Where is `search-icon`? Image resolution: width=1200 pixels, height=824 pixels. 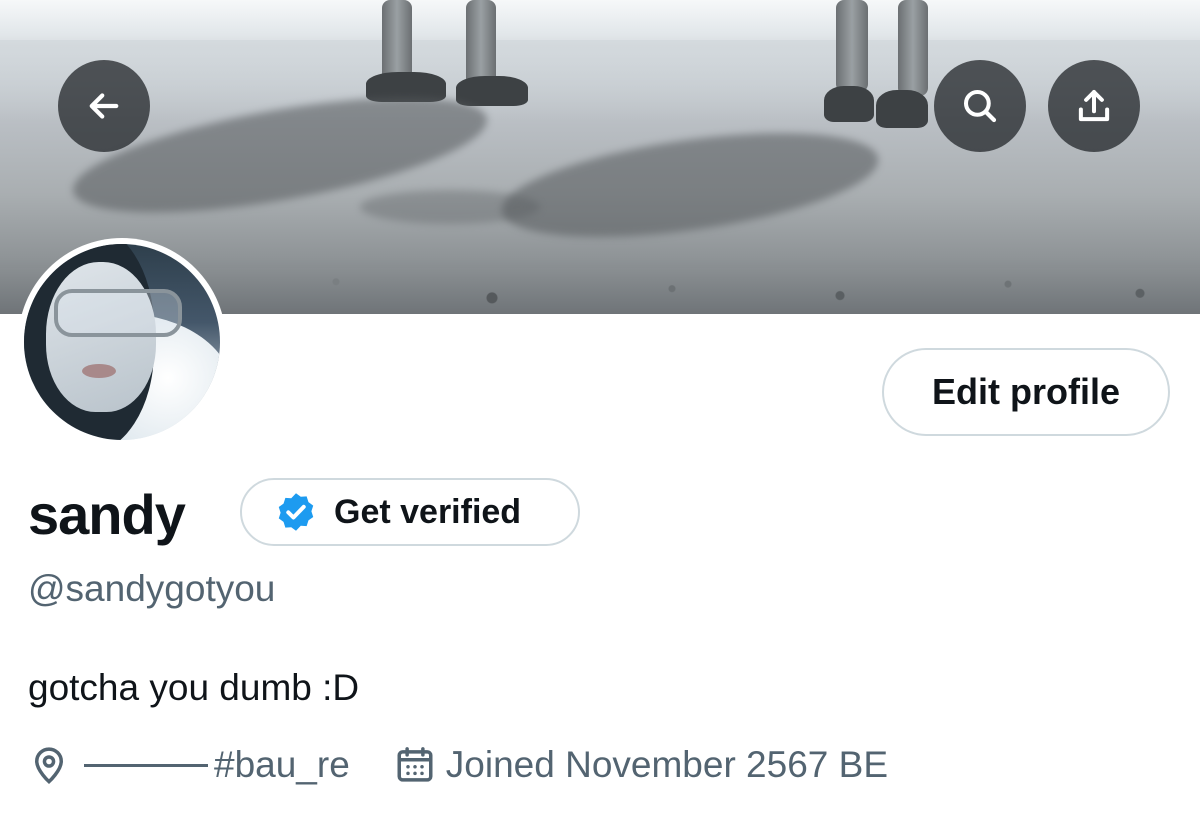 search-icon is located at coordinates (980, 106).